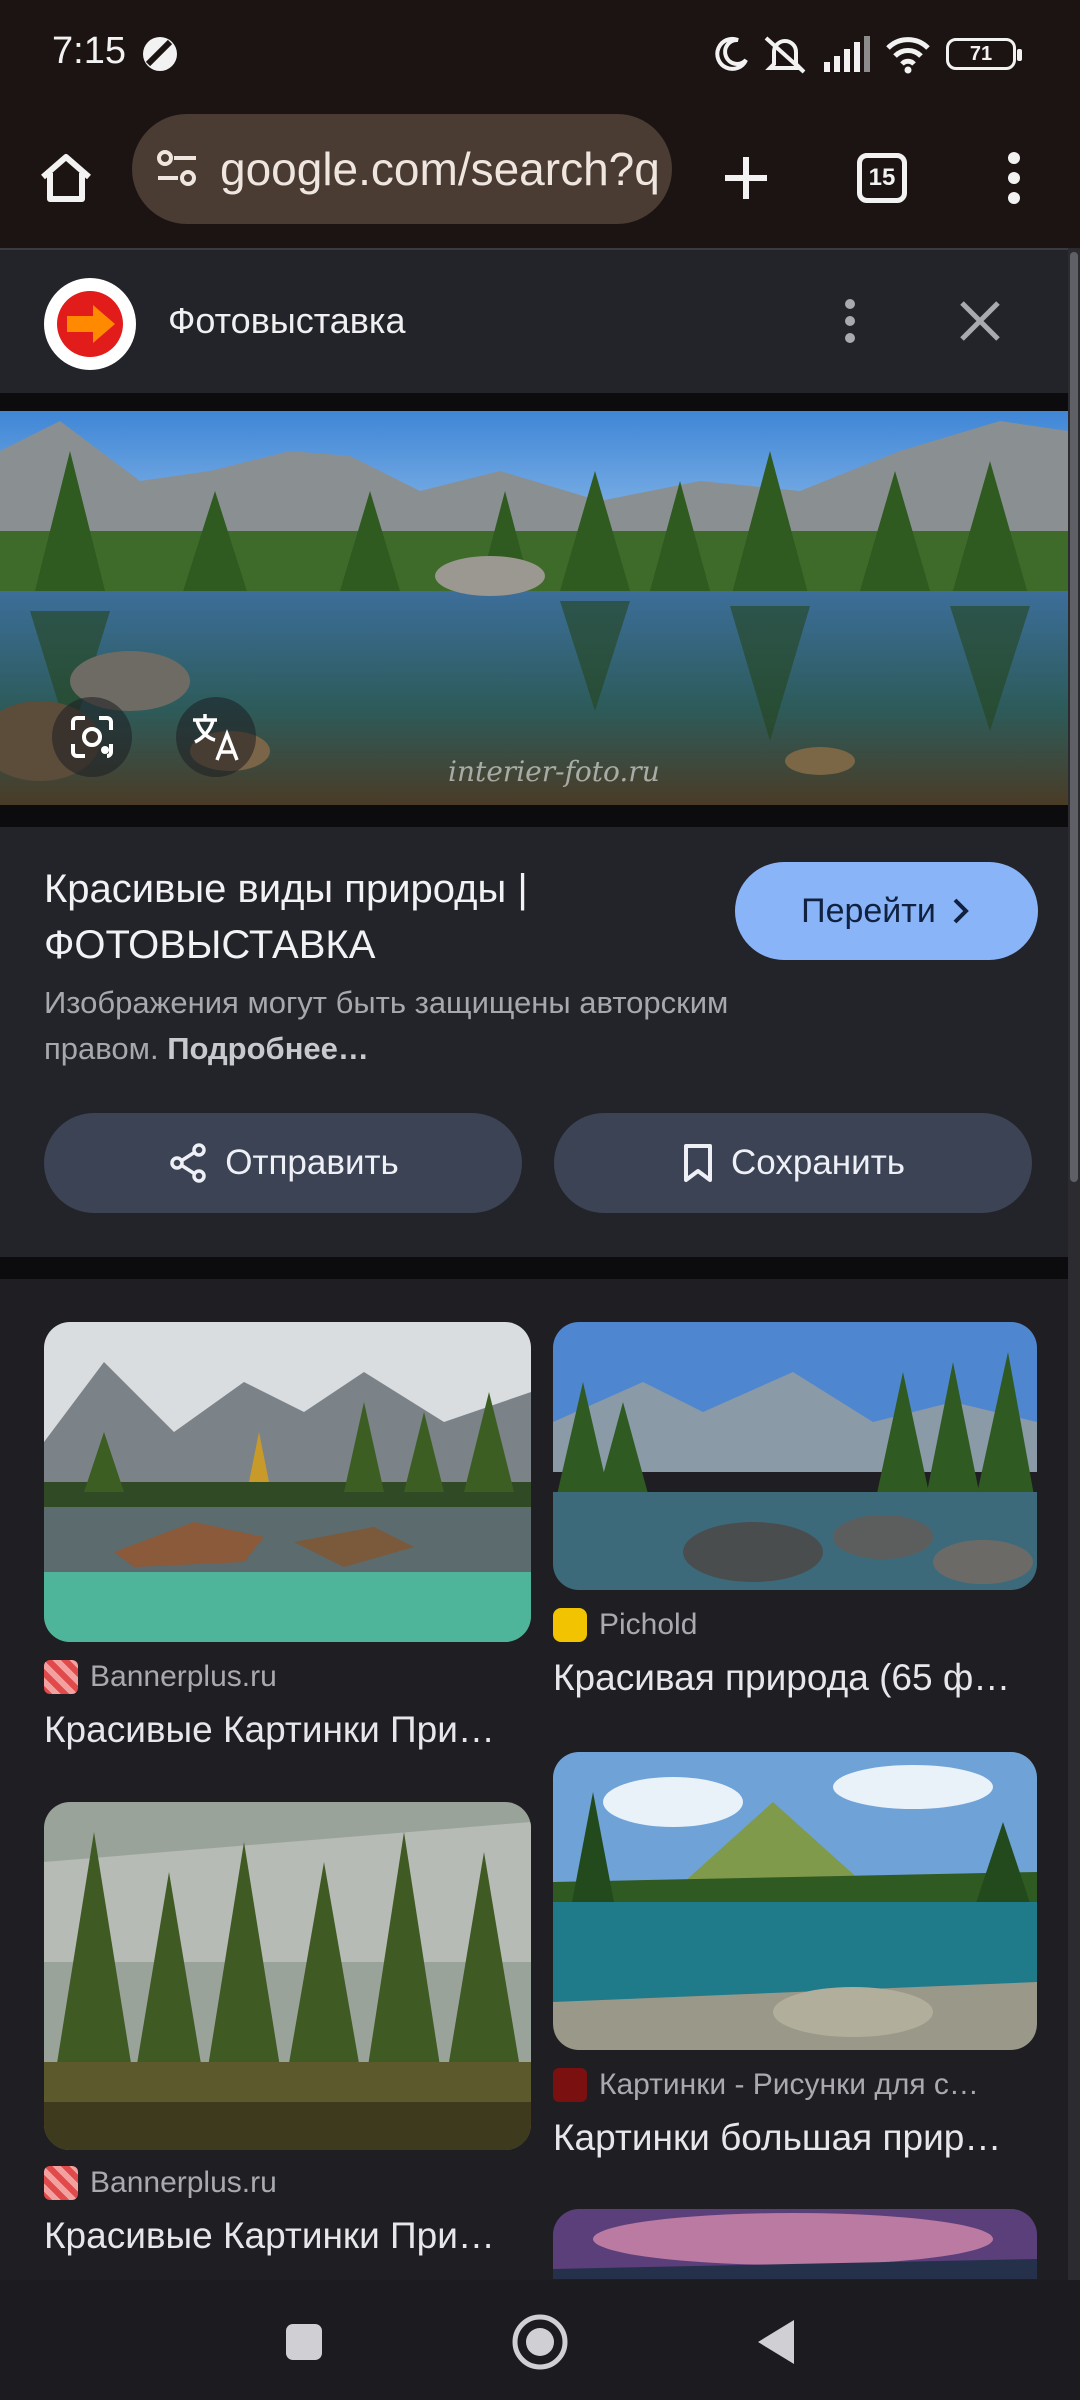 This screenshot has height=2400, width=1080. What do you see at coordinates (847, 56) in the screenshot?
I see `signal-icon` at bounding box center [847, 56].